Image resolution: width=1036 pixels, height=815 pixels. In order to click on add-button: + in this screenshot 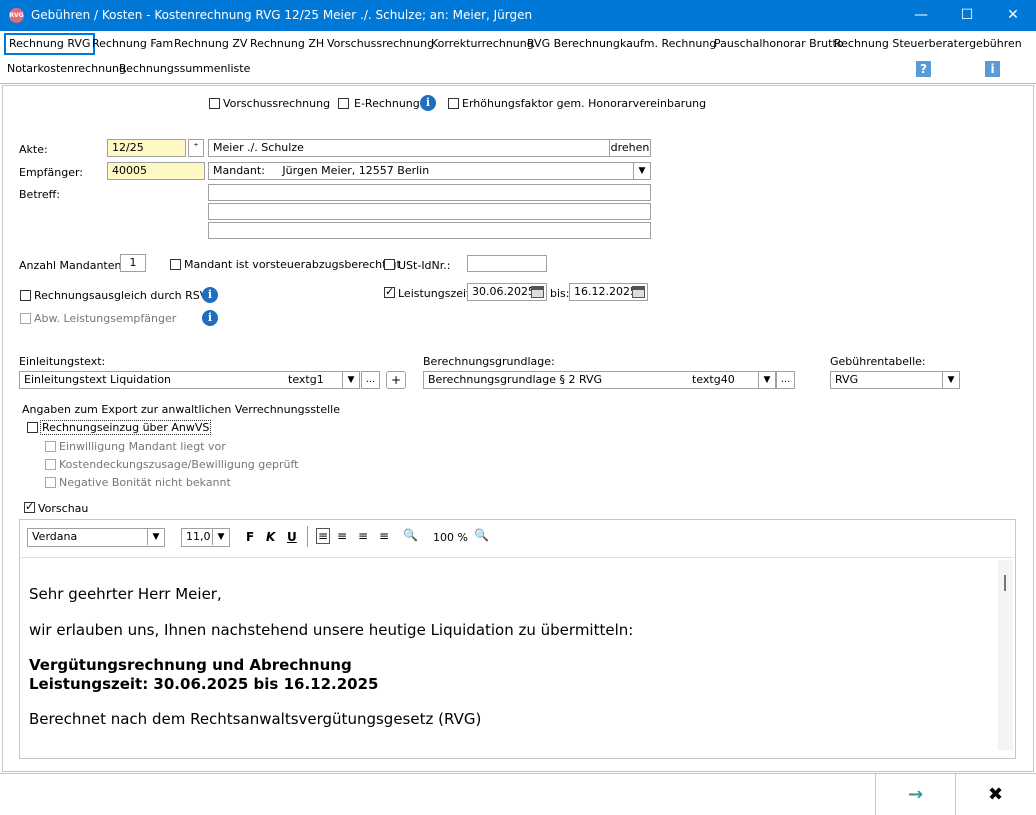, I will do `click(396, 380)`.